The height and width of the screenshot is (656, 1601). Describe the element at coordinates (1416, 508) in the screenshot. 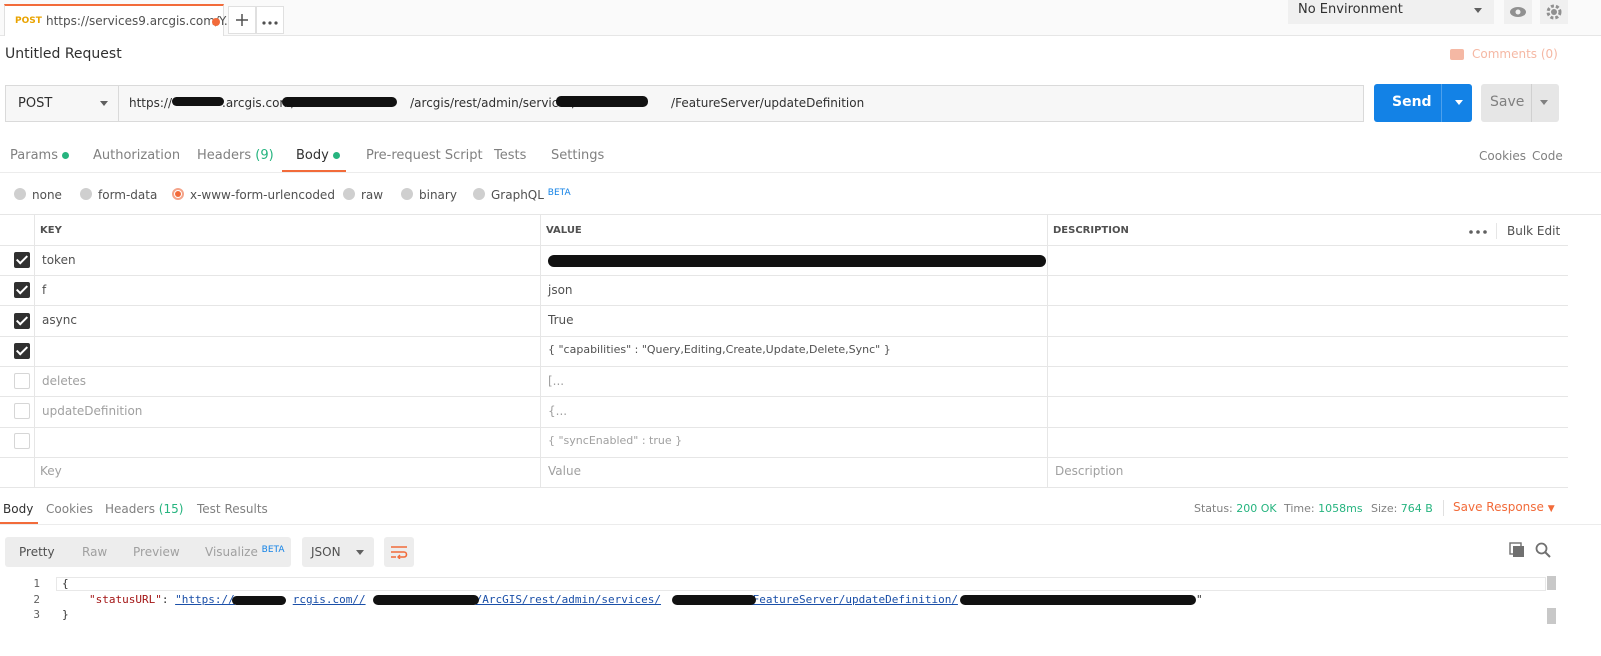

I see `size-value: 764 B` at that location.